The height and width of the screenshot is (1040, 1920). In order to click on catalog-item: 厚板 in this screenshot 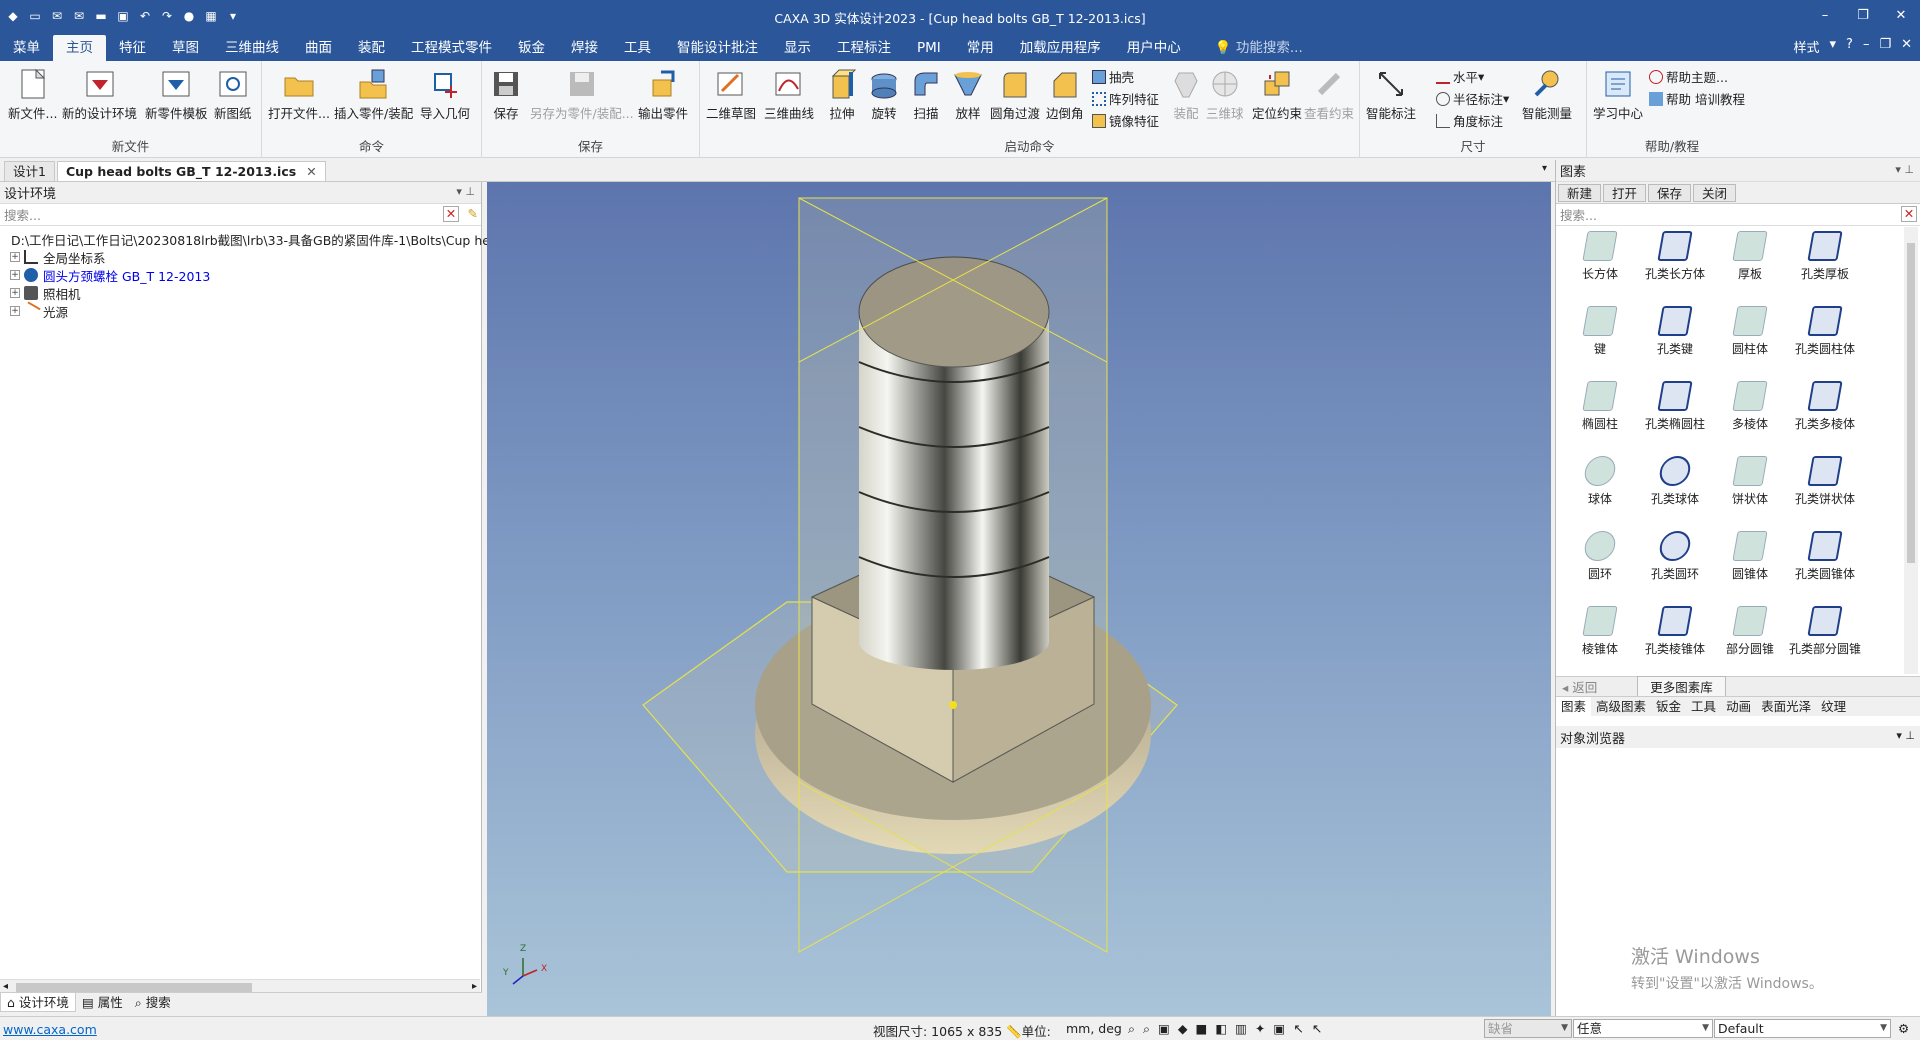, I will do `click(1750, 262)`.